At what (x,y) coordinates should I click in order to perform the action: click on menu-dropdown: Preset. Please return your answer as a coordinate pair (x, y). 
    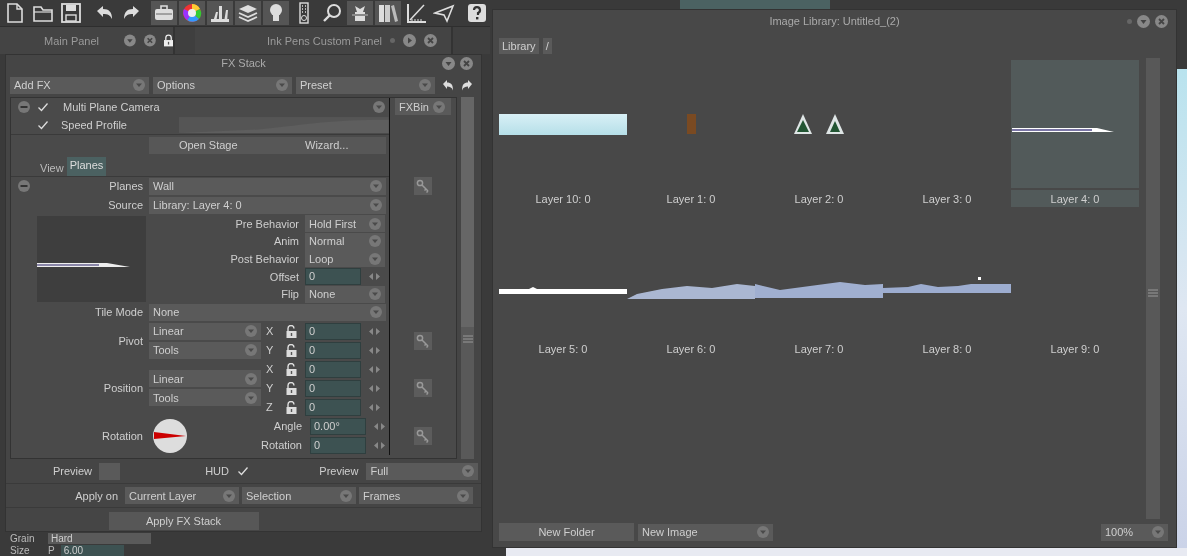
    Looking at the image, I should click on (365, 85).